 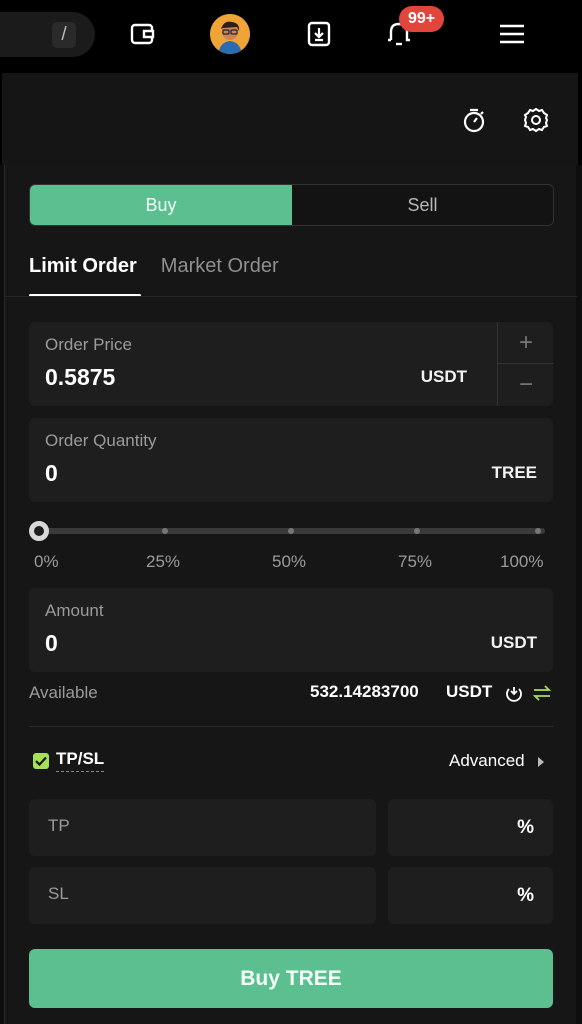 What do you see at coordinates (88, 344) in the screenshot?
I see `order-price-label: Order Price` at bounding box center [88, 344].